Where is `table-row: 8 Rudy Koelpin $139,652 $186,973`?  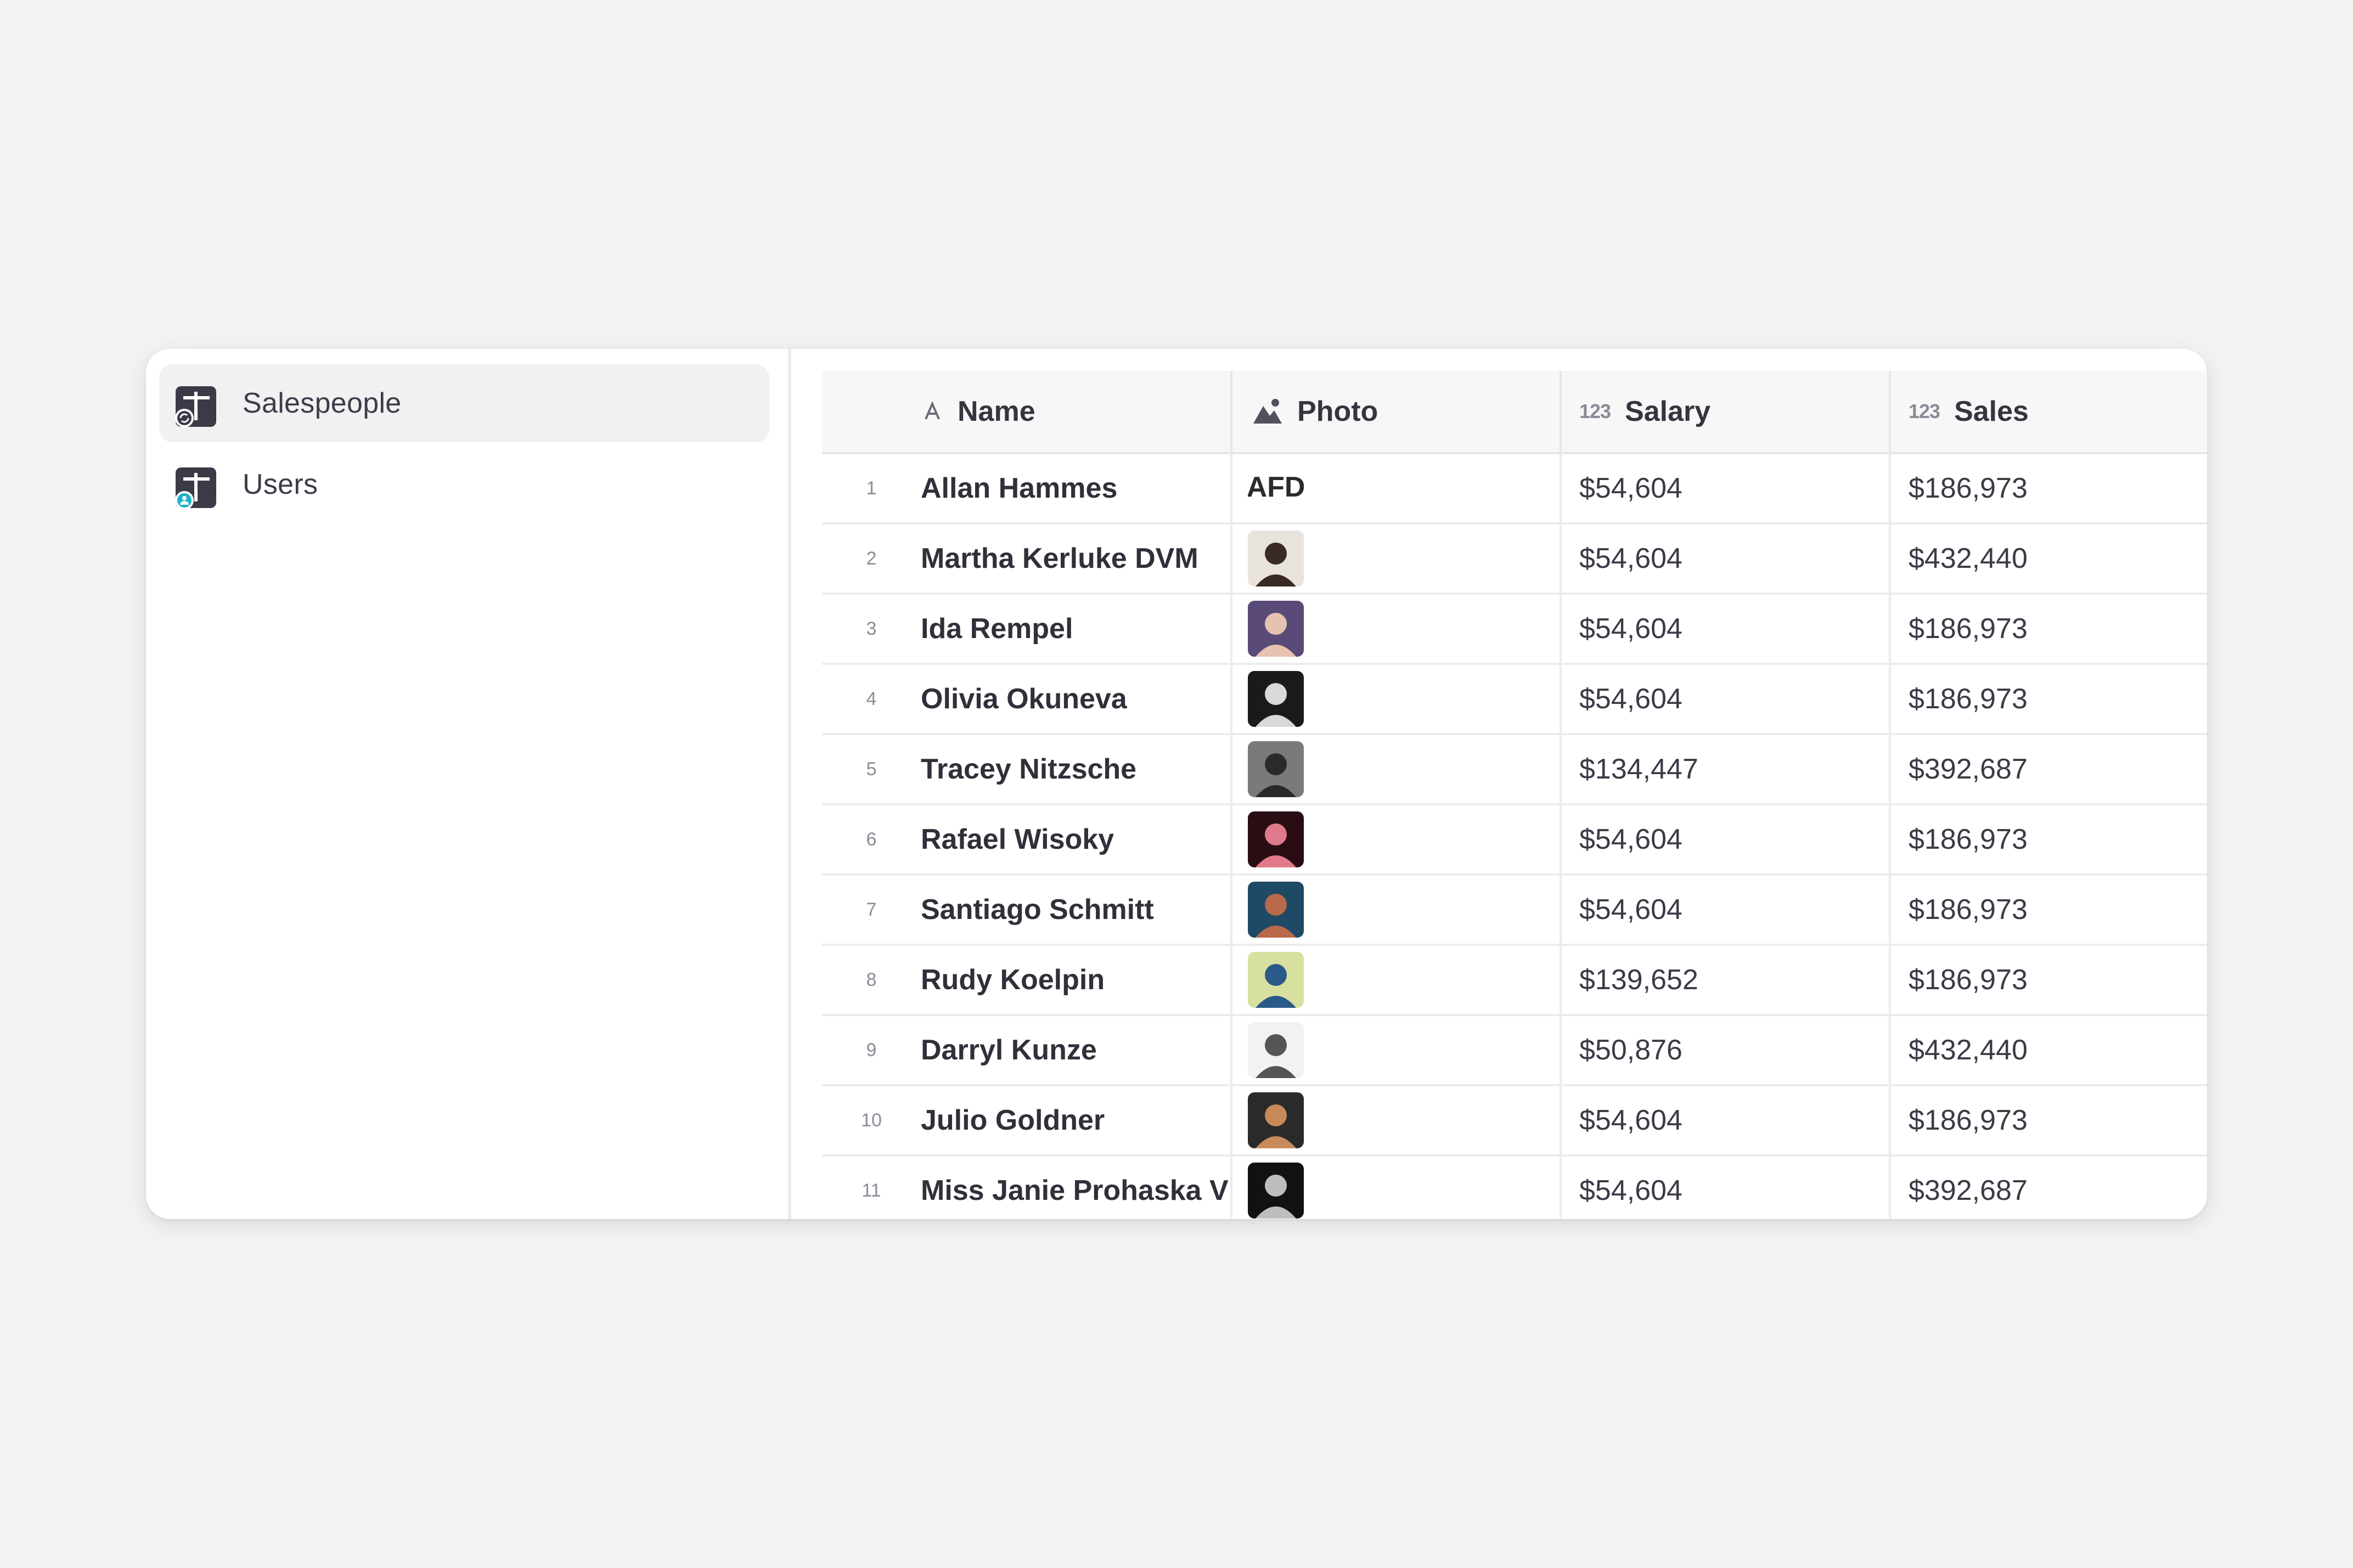
table-row: 8 Rudy Koelpin $139,652 $186,973 is located at coordinates (1515, 980).